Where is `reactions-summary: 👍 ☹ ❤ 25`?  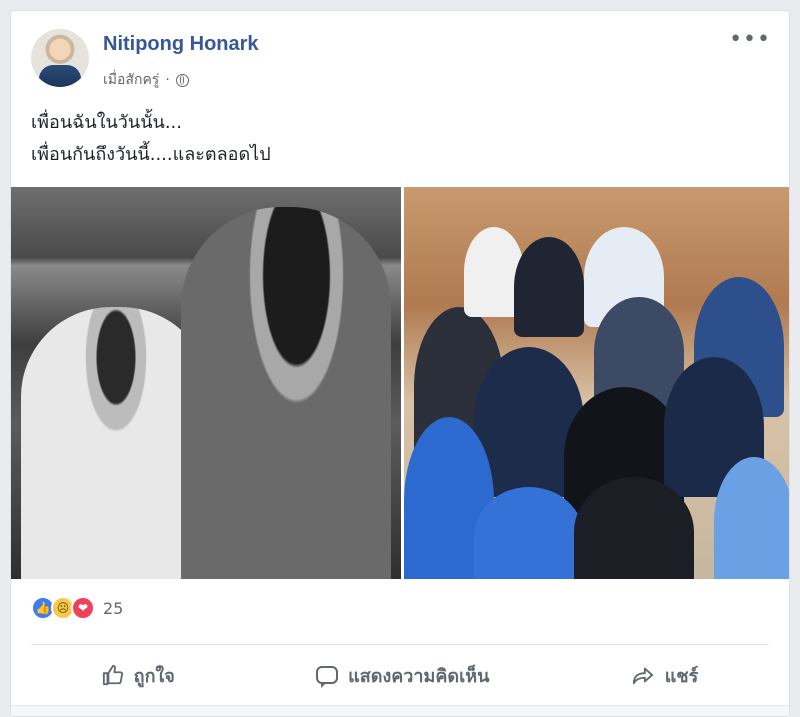
reactions-summary: 👍 ☹ ❤ 25 is located at coordinates (77, 608).